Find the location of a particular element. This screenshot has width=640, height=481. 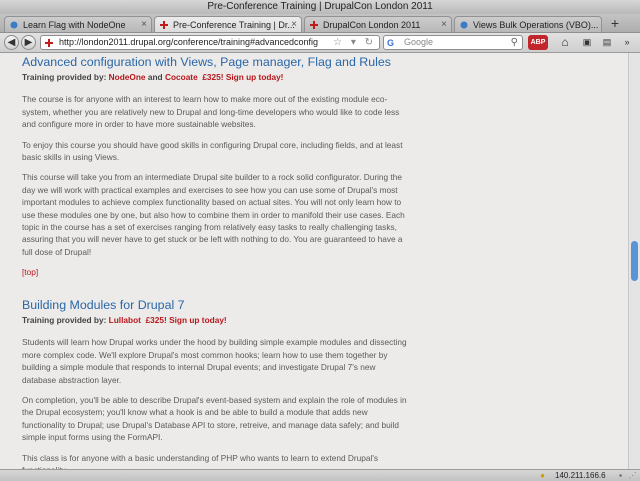

home-icon: ⌂ is located at coordinates (565, 42).